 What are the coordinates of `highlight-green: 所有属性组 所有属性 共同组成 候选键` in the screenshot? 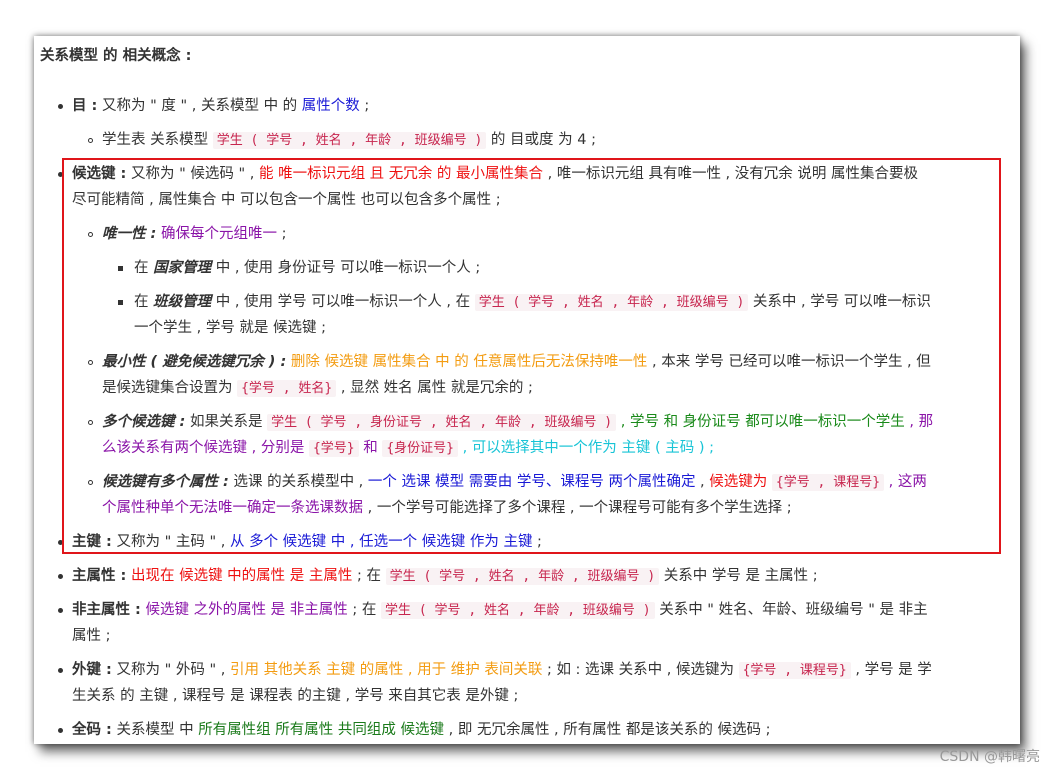 It's located at (321, 730).